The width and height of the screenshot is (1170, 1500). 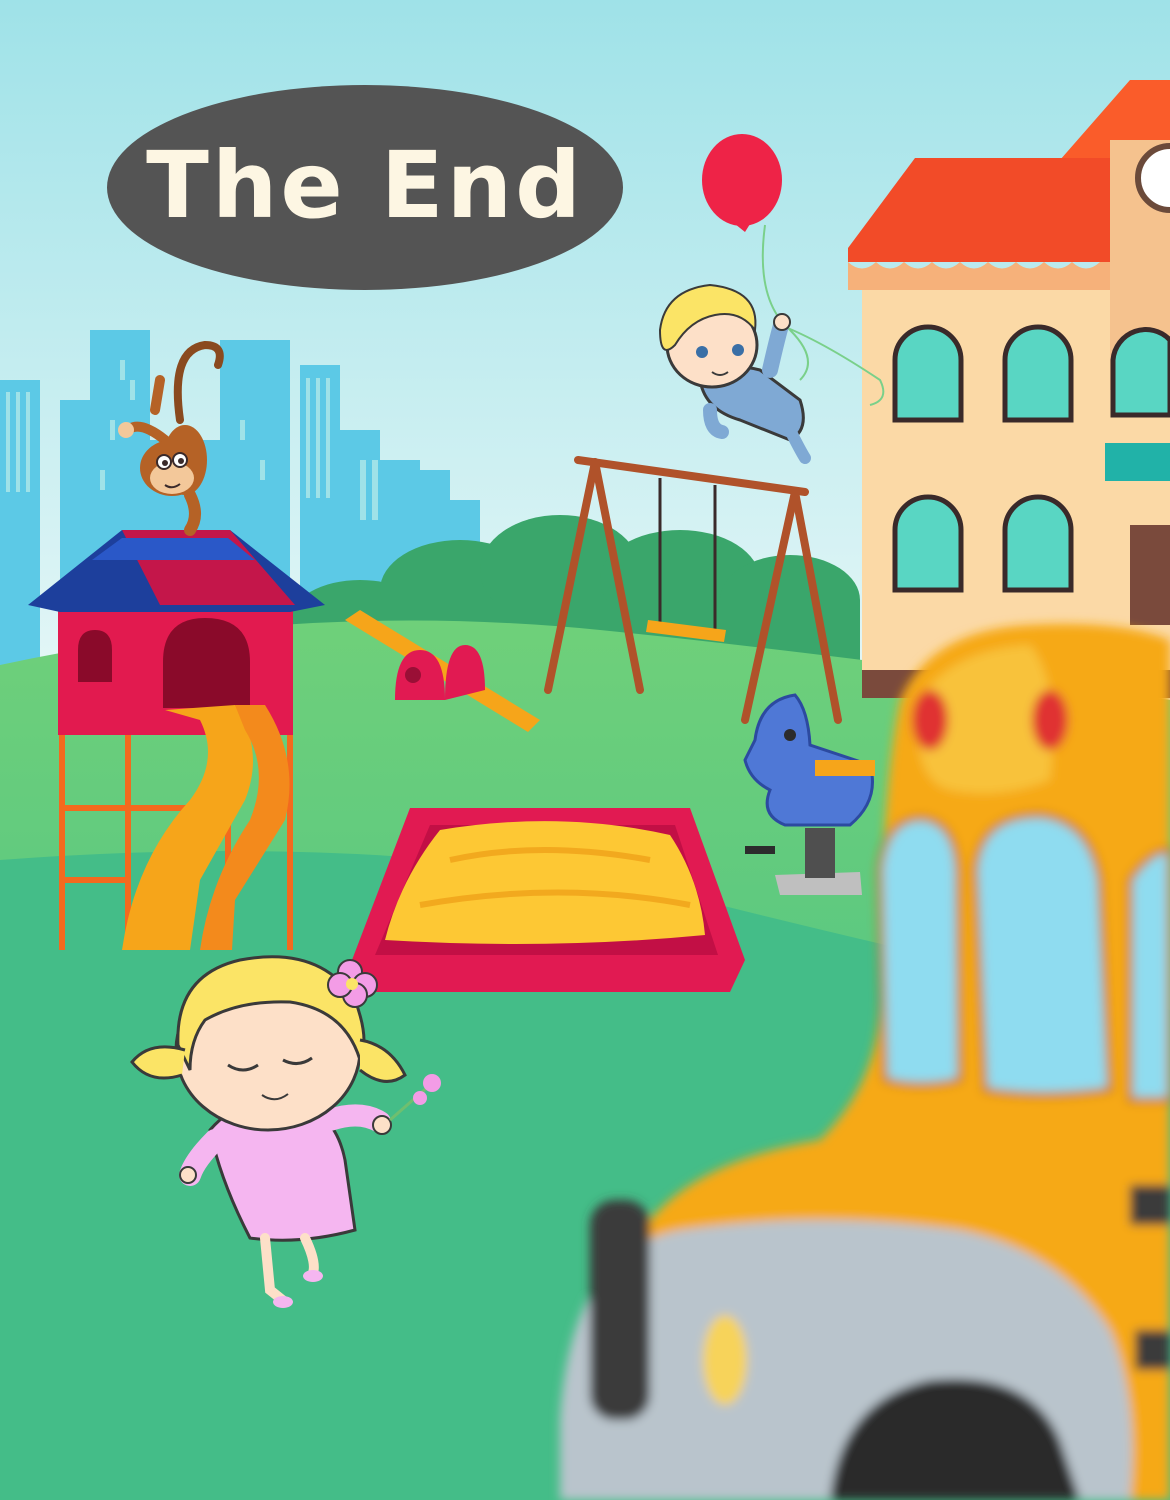 What do you see at coordinates (365, 185) in the screenshot?
I see `title-text: The End` at bounding box center [365, 185].